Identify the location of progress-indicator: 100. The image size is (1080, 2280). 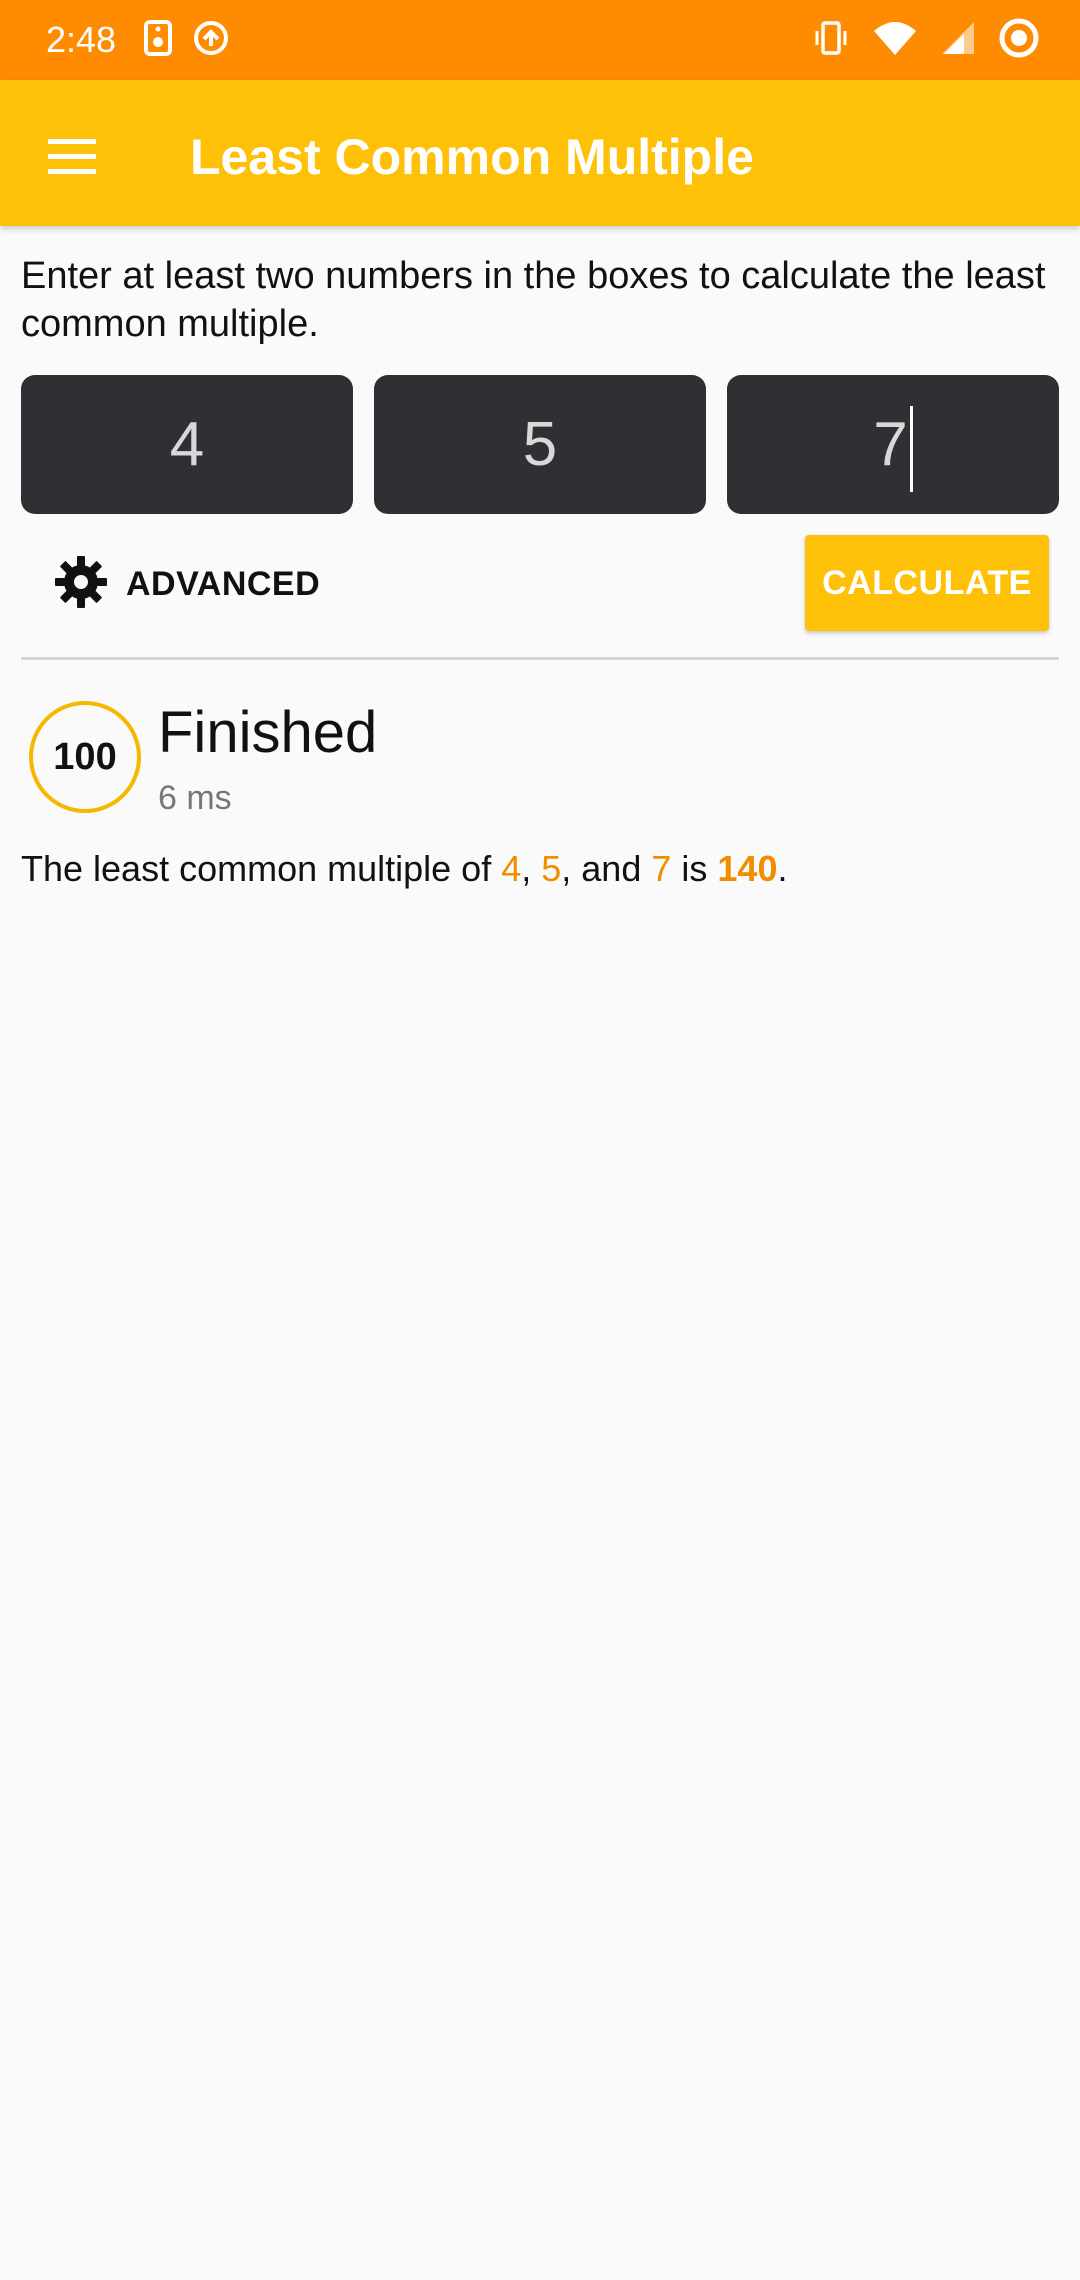
(85, 757).